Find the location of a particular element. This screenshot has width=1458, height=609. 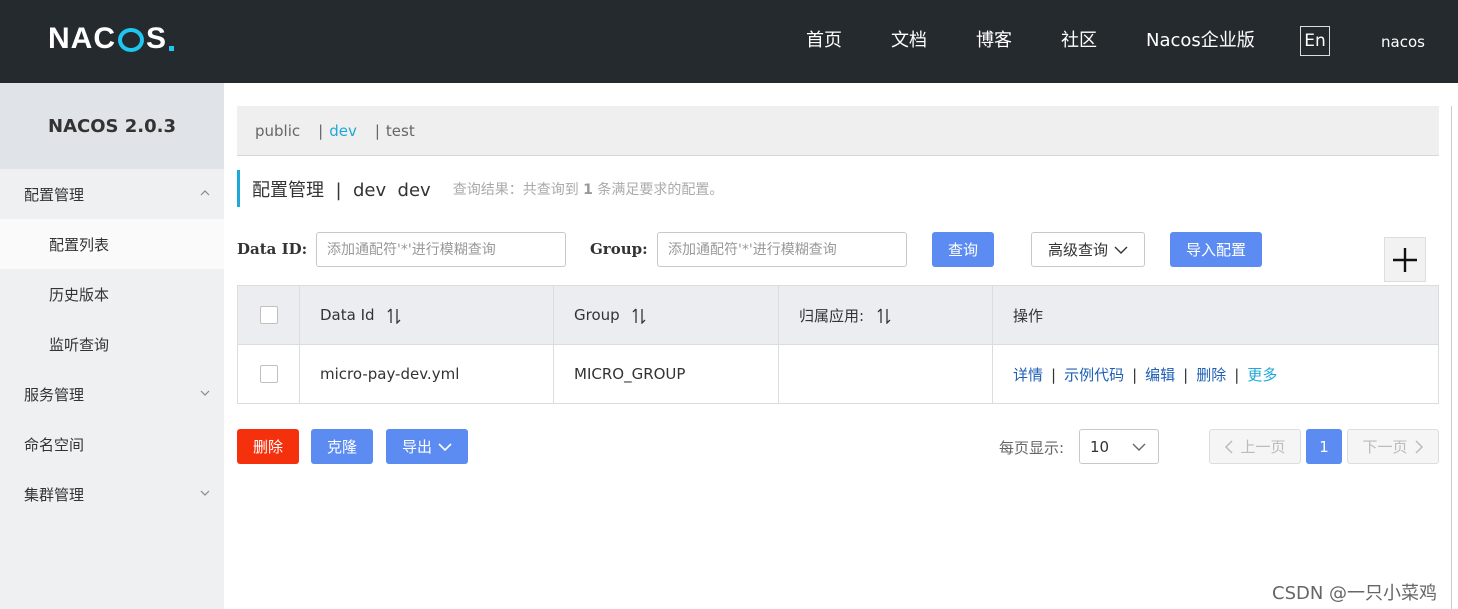

header-label: Data Id is located at coordinates (347, 315).